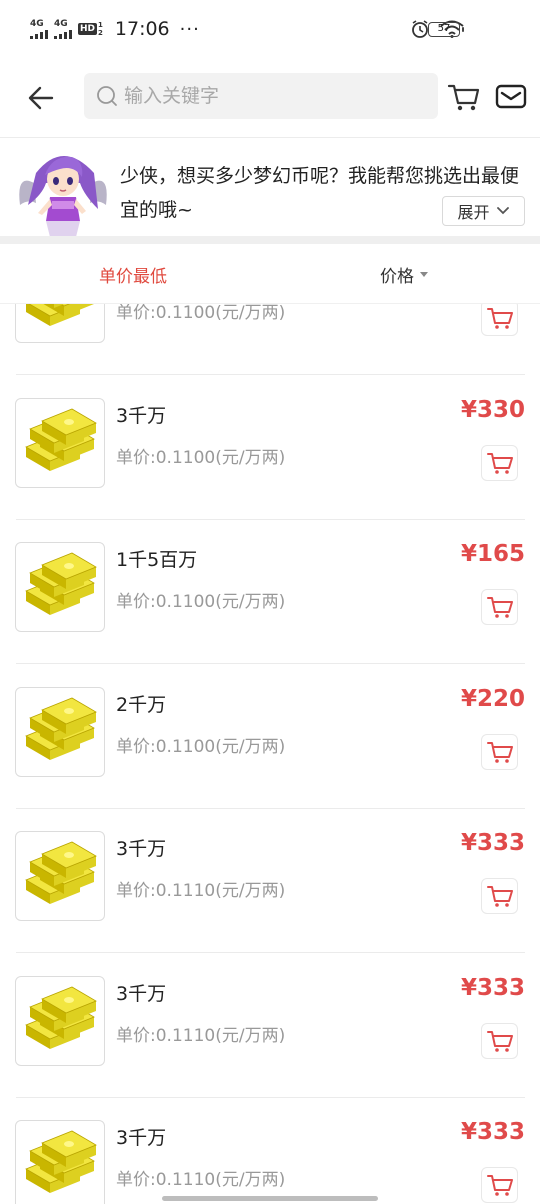  I want to click on product-item: 1千5百万 单价:0.1100(元/万两) ¥165, so click(270, 591).